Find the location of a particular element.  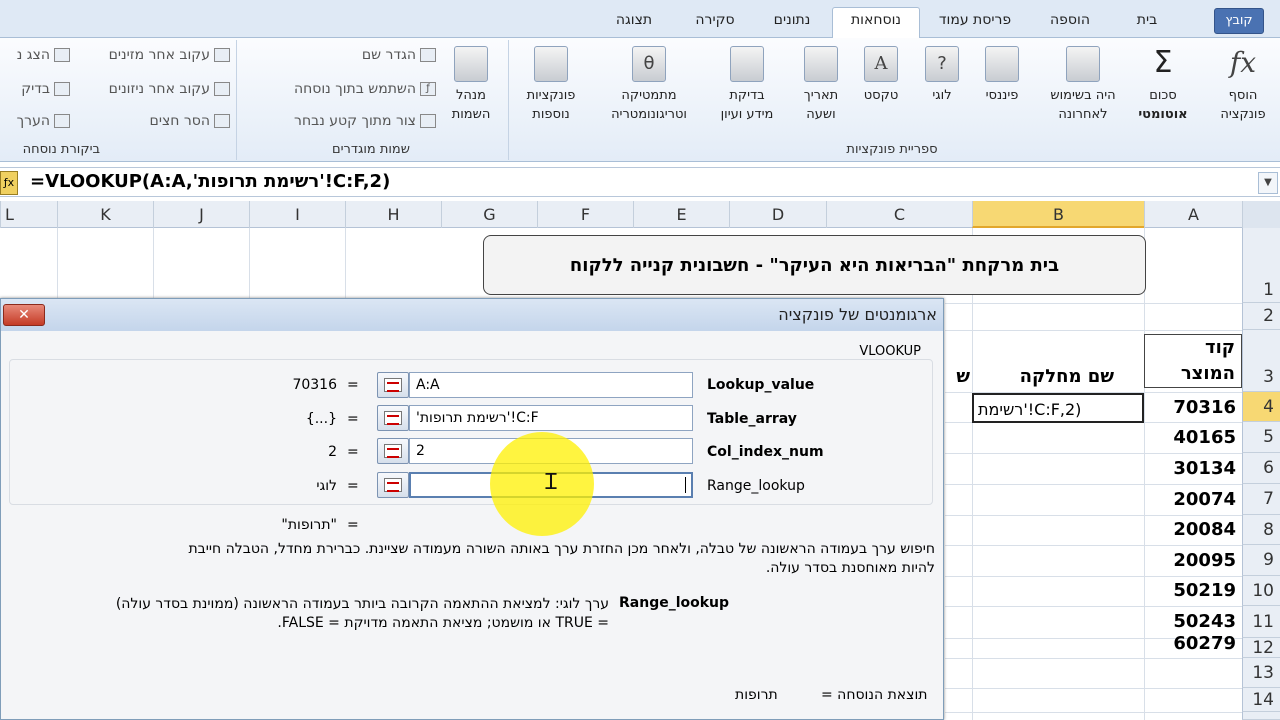

use-in-formula-item: השתמש בתוך נוסחה ƒ is located at coordinates (338, 89).